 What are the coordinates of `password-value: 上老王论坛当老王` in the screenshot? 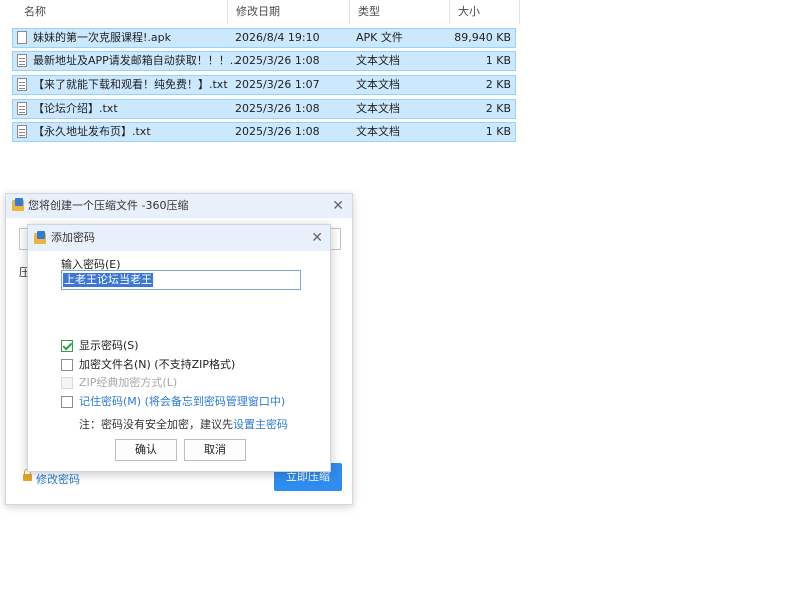 It's located at (108, 280).